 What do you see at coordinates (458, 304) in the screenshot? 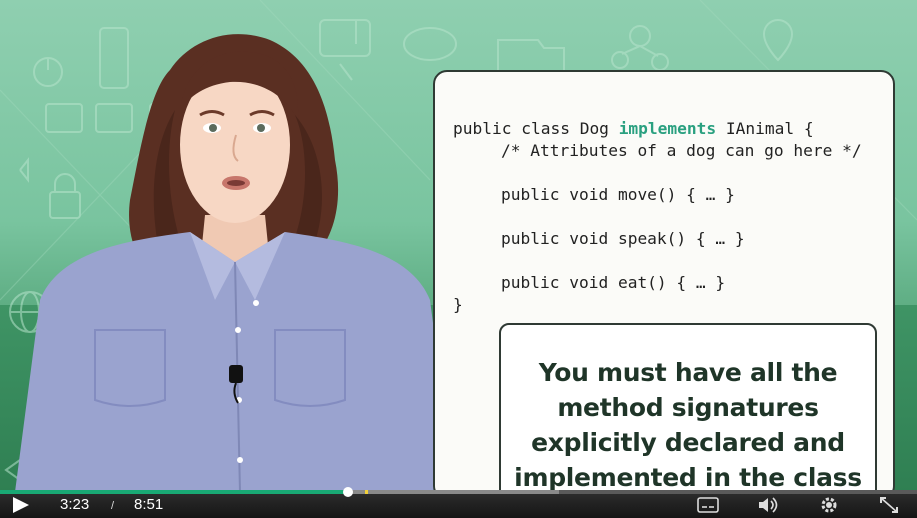
I see `code-text: }` at bounding box center [458, 304].